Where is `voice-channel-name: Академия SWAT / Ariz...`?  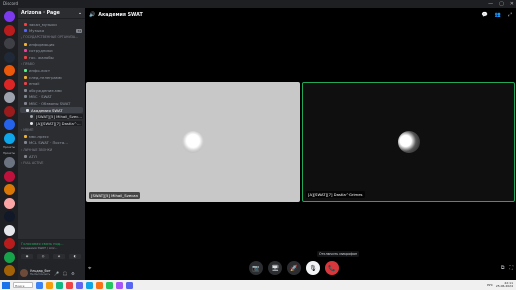 voice-channel-name: Академия SWAT / Ariz... is located at coordinates (51, 248).